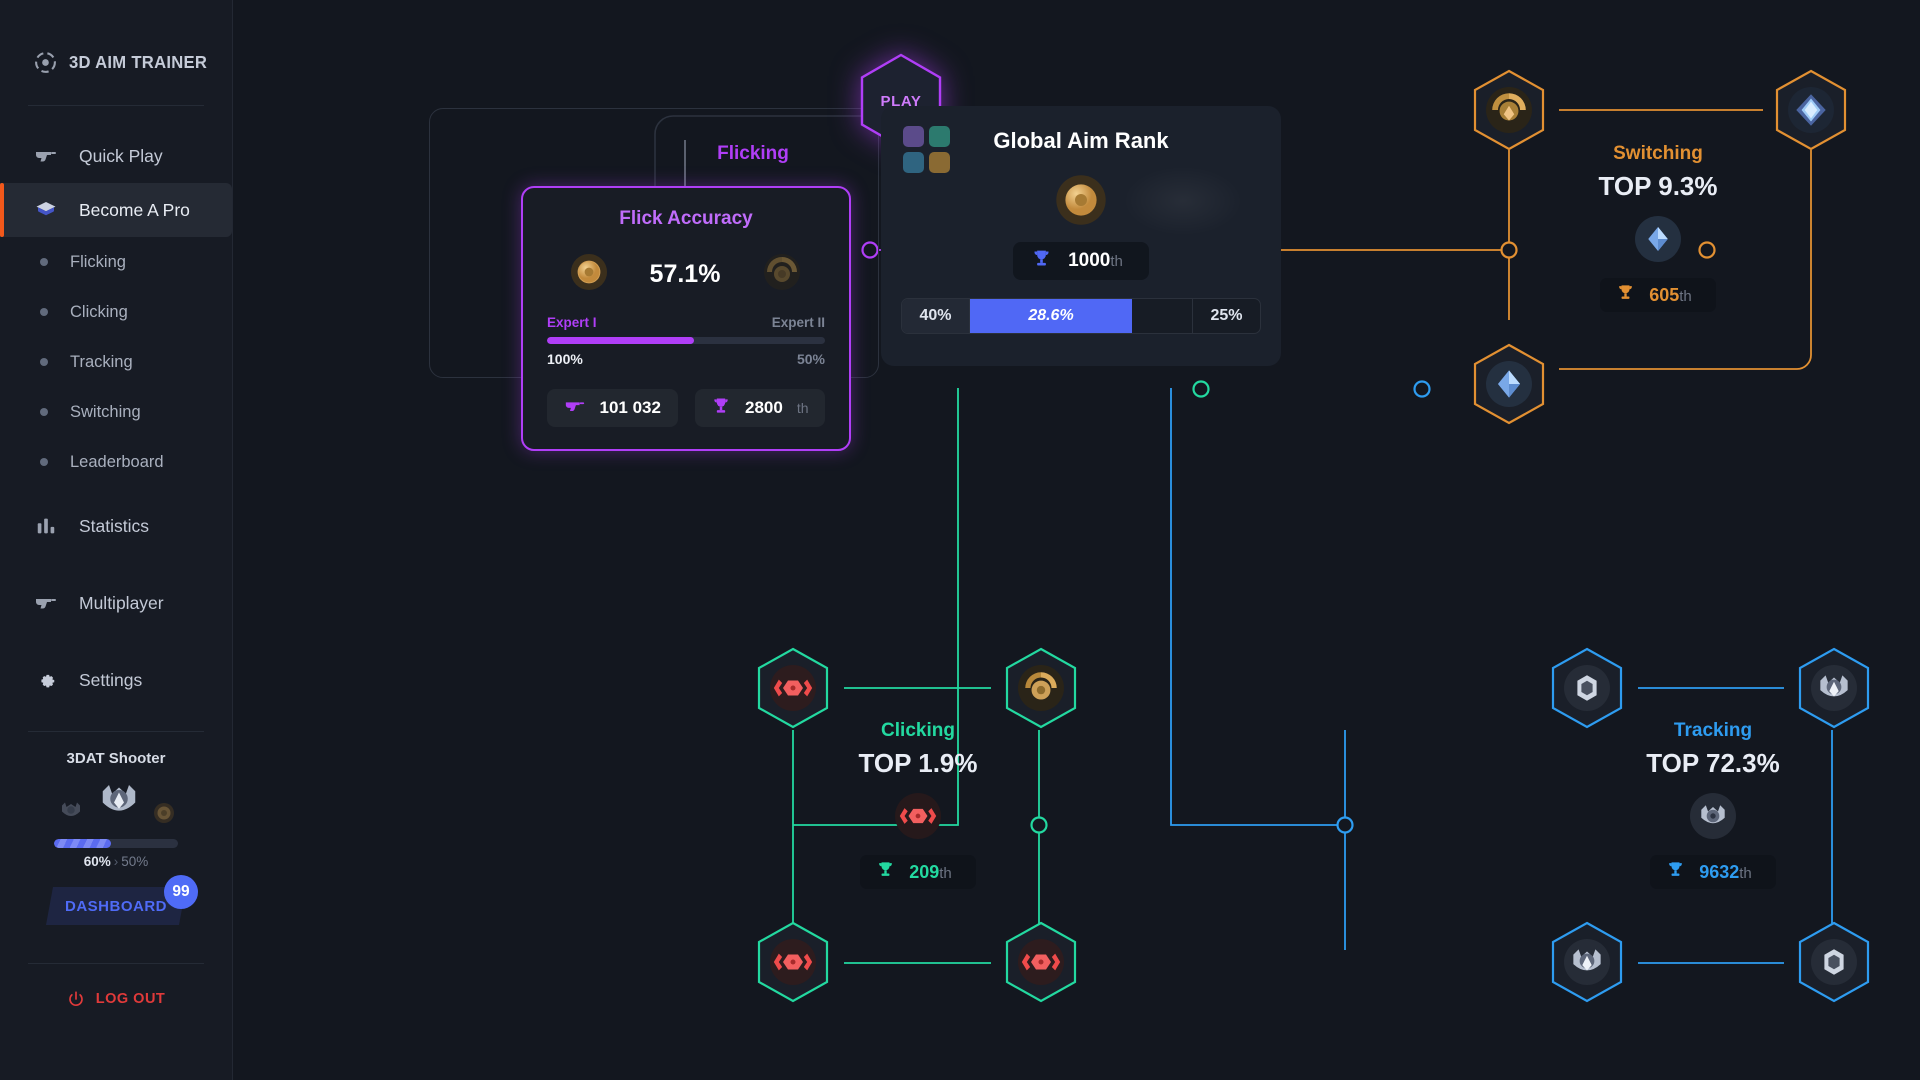  I want to click on tracking-rank-value: 9632, so click(1719, 871).